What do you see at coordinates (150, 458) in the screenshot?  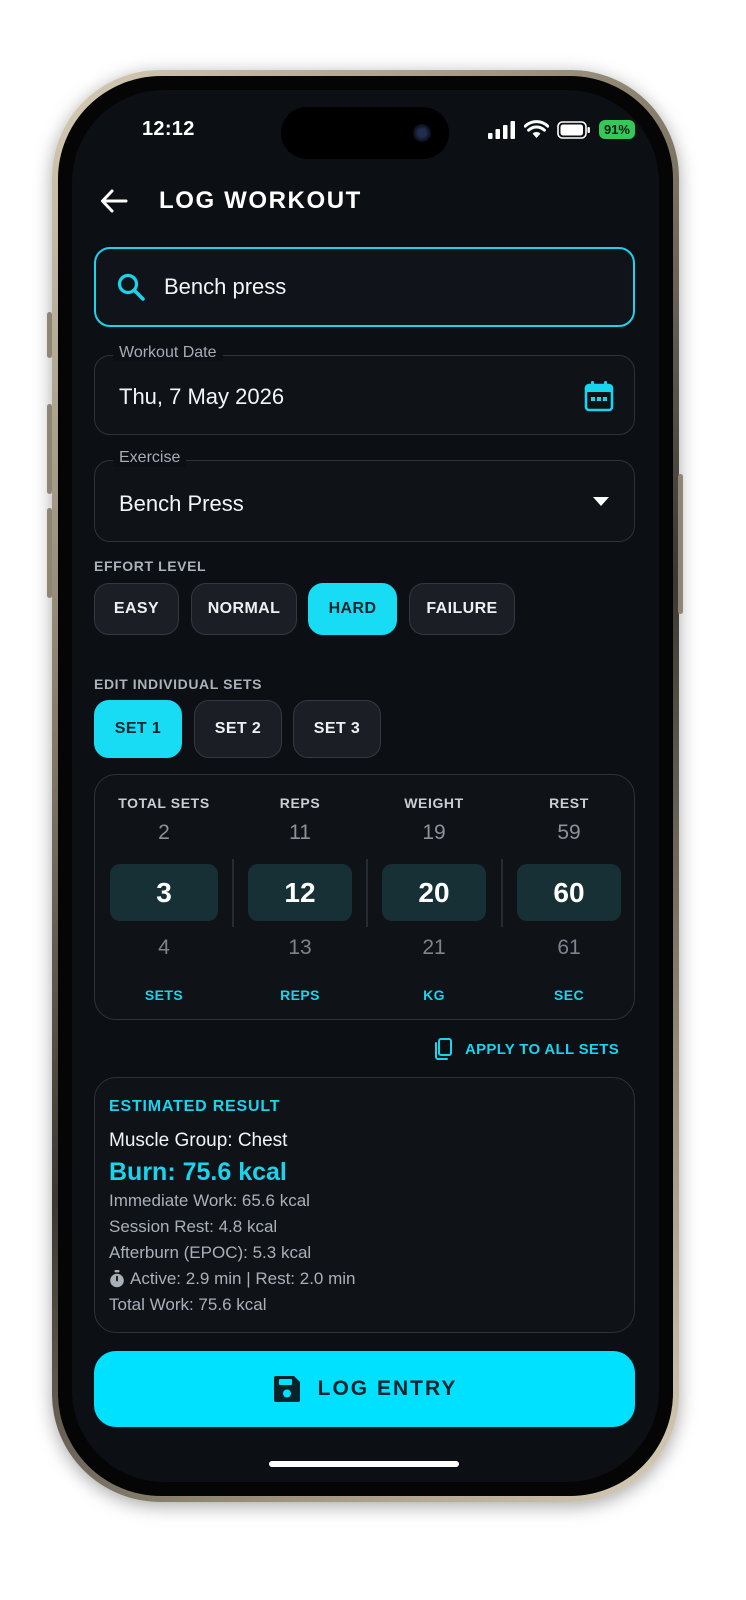 I see `exercise-label: Exercise` at bounding box center [150, 458].